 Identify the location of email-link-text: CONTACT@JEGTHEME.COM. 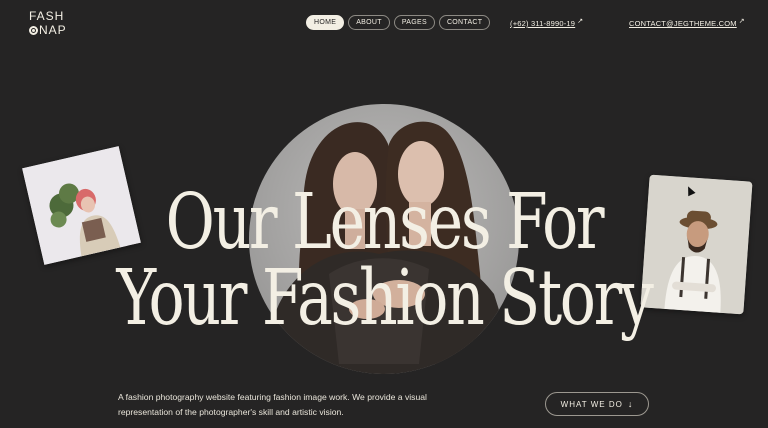
(683, 23).